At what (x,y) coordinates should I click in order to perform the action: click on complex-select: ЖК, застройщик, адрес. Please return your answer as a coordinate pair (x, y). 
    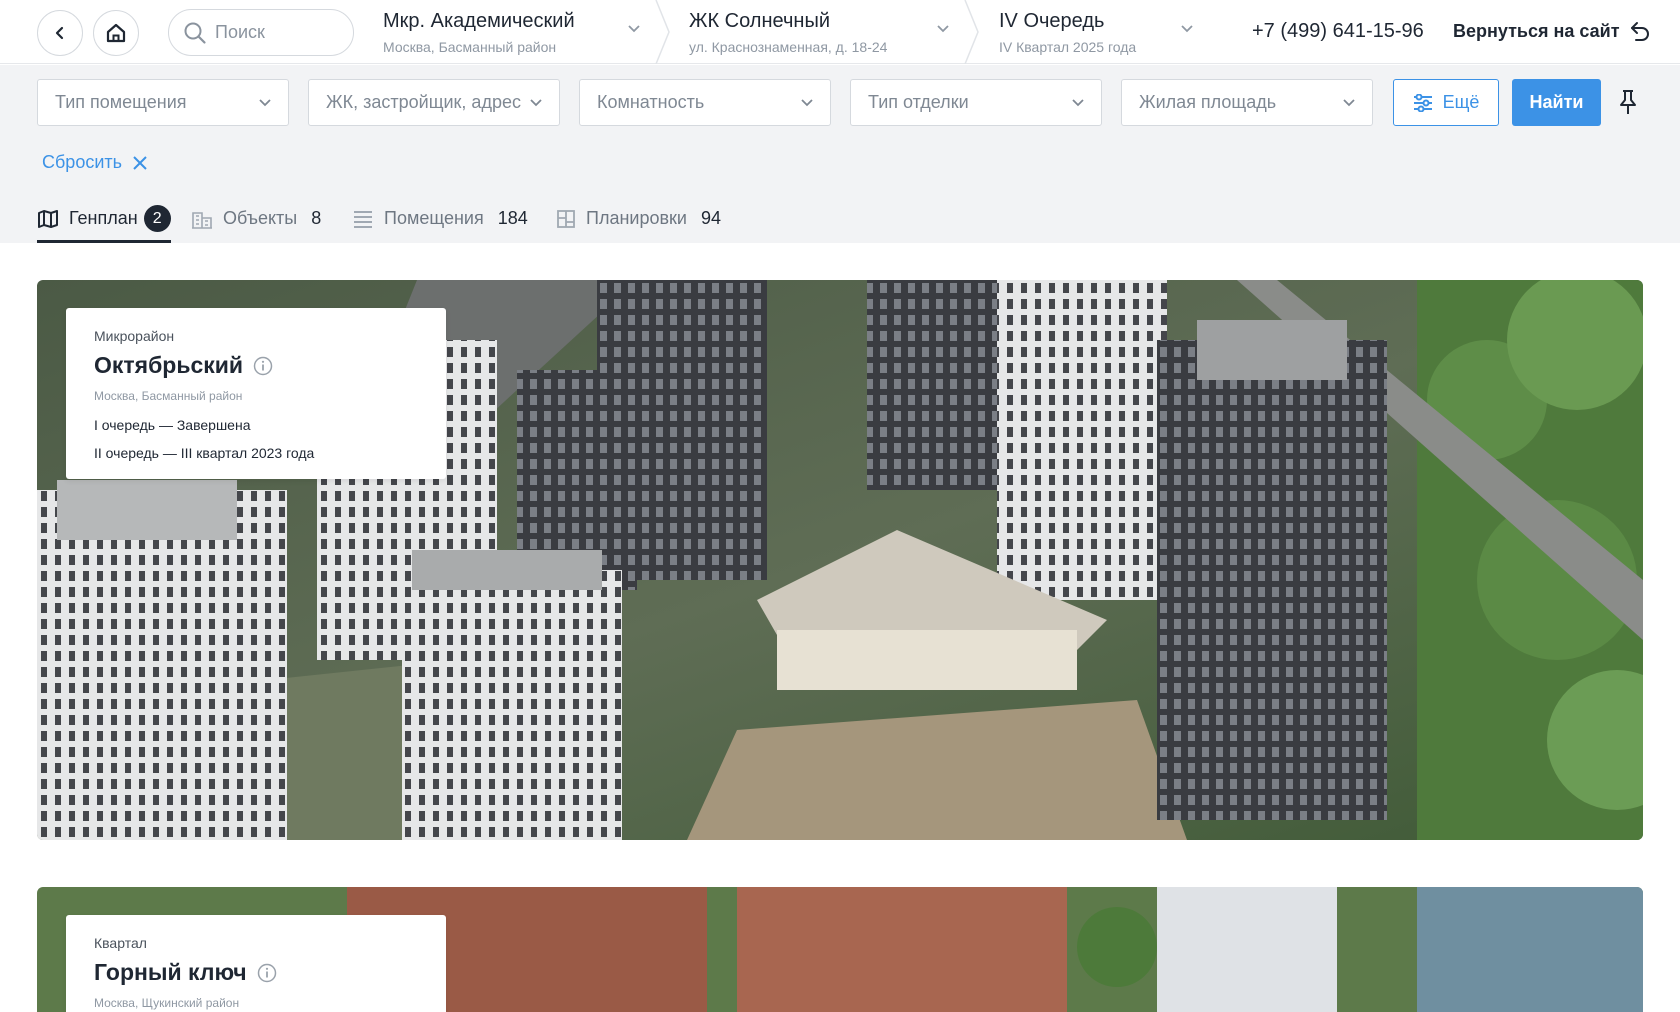
    Looking at the image, I should click on (434, 102).